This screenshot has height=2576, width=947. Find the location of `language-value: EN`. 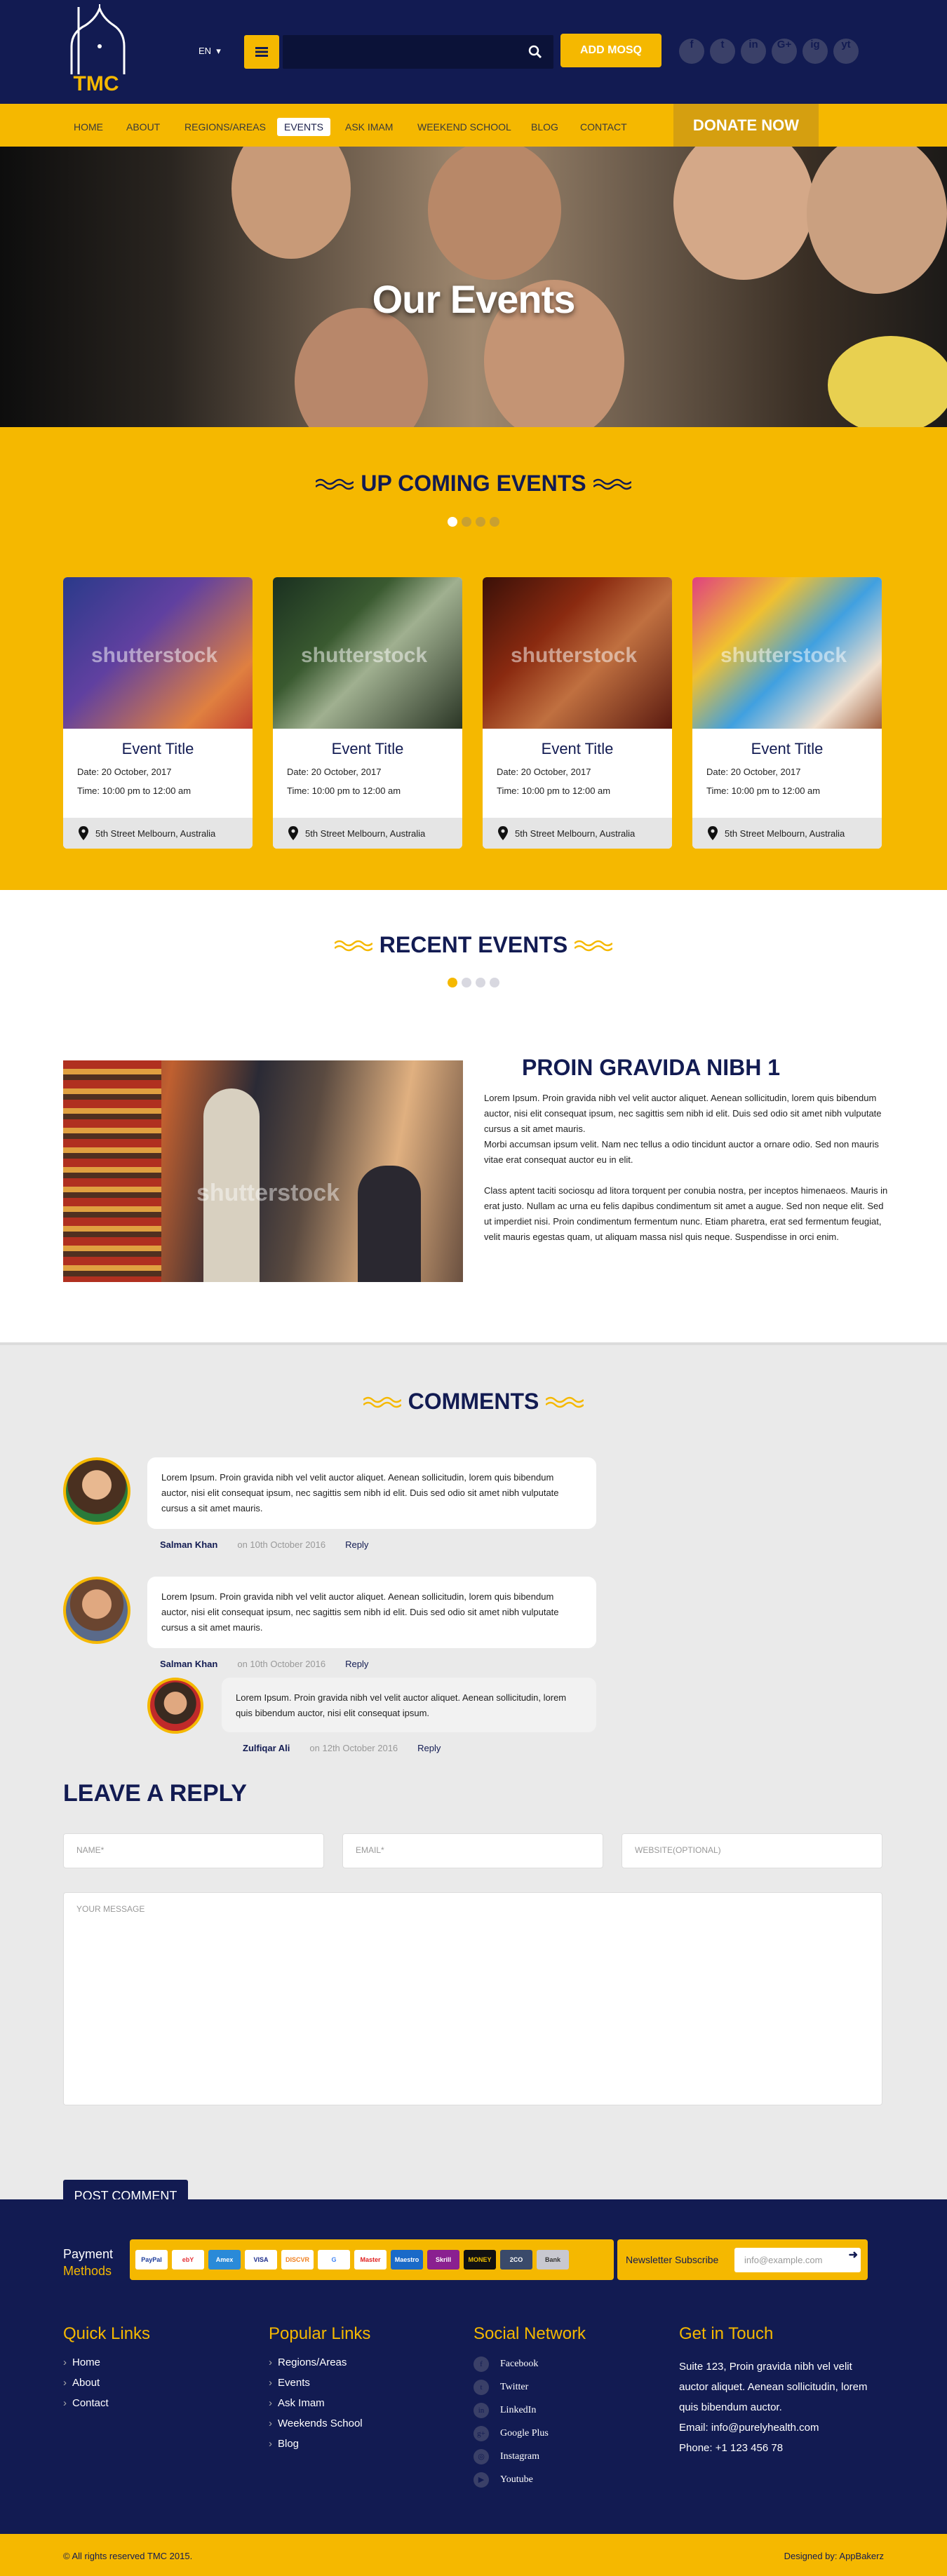

language-value: EN is located at coordinates (205, 51).